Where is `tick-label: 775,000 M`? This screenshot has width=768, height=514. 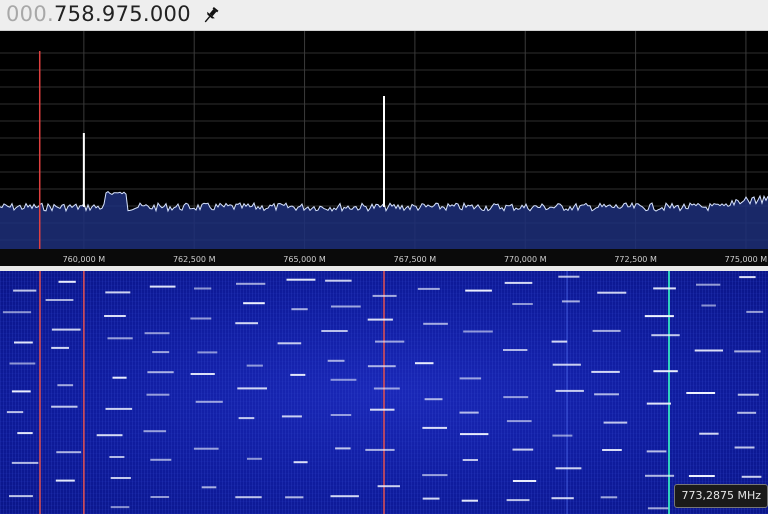
tick-label: 775,000 M is located at coordinates (746, 259).